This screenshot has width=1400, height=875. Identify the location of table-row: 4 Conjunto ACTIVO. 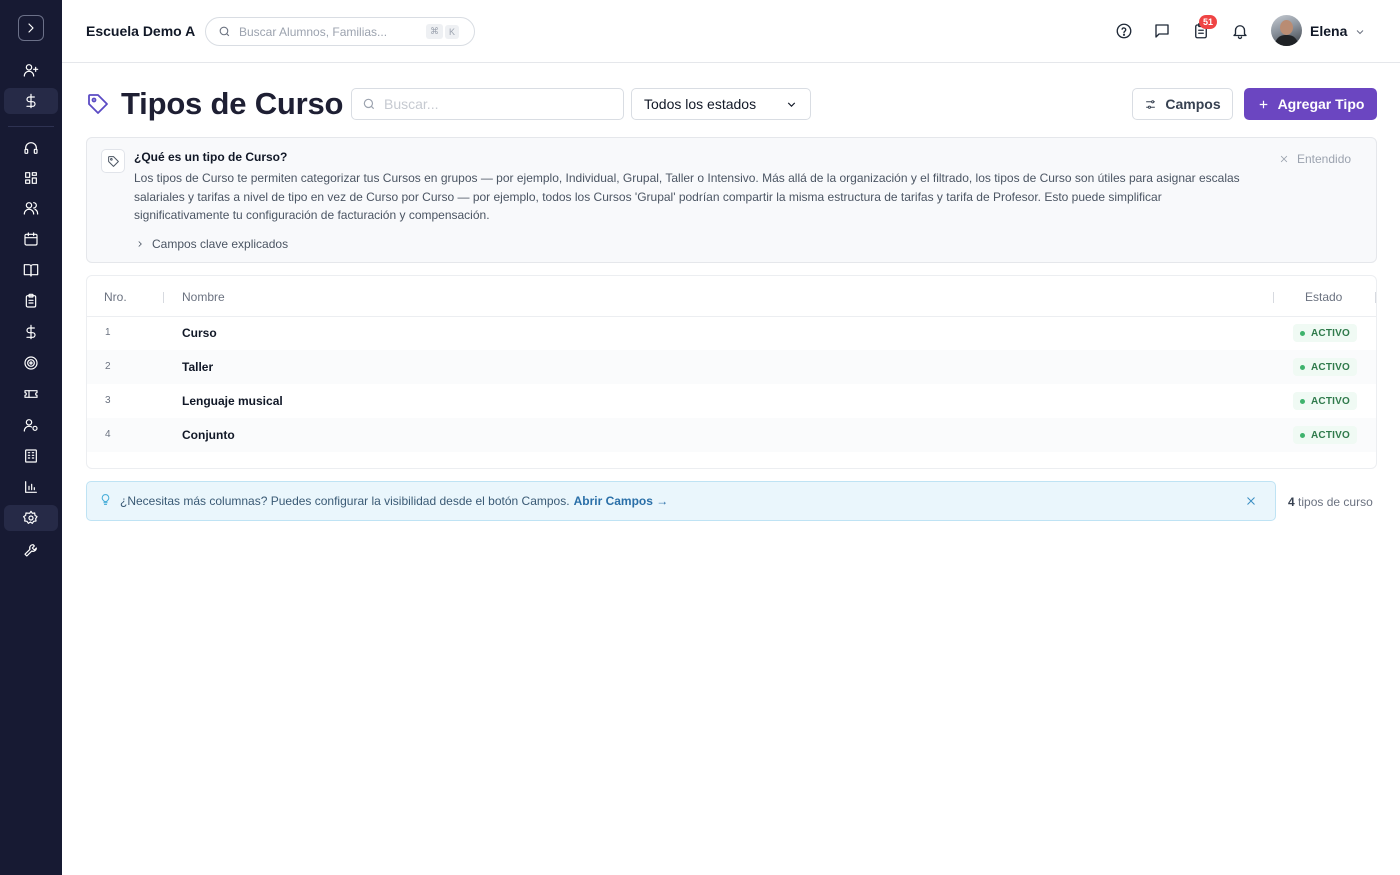
(731, 435).